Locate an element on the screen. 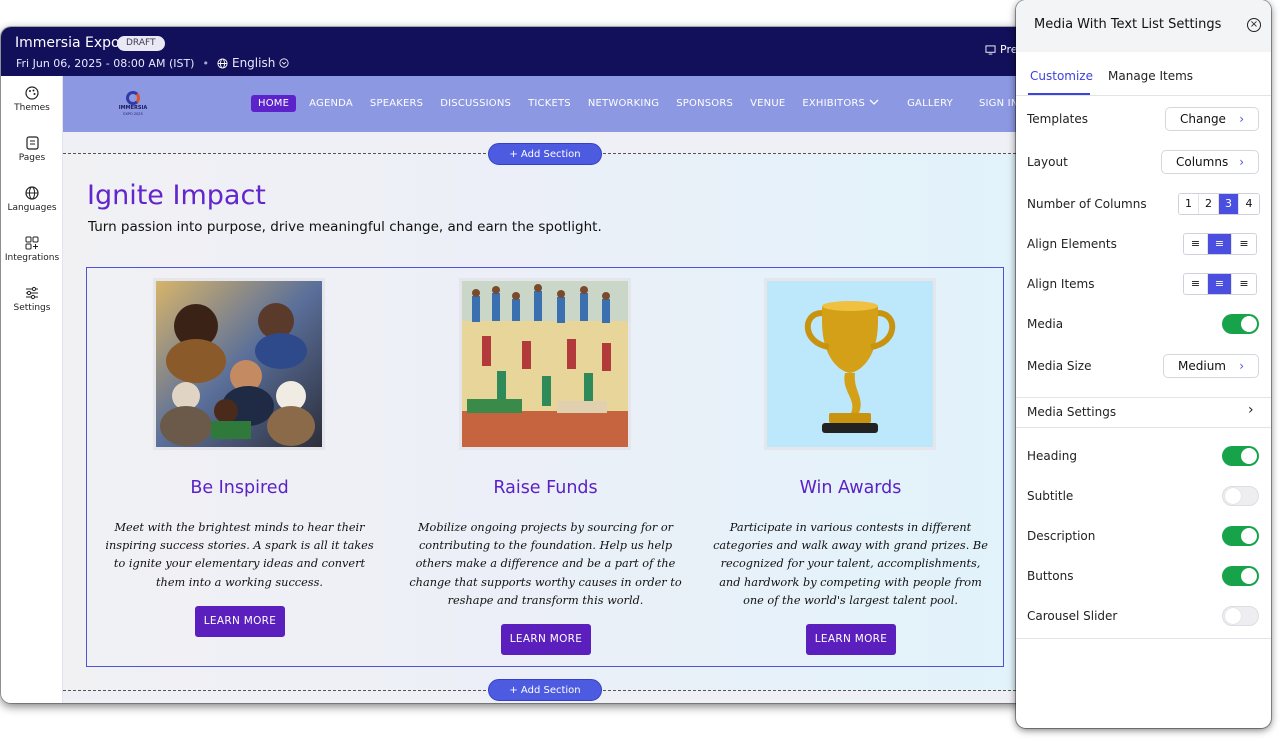 The height and width of the screenshot is (741, 1283). panel-tabs: Customize Manage Items is located at coordinates (1143, 78).